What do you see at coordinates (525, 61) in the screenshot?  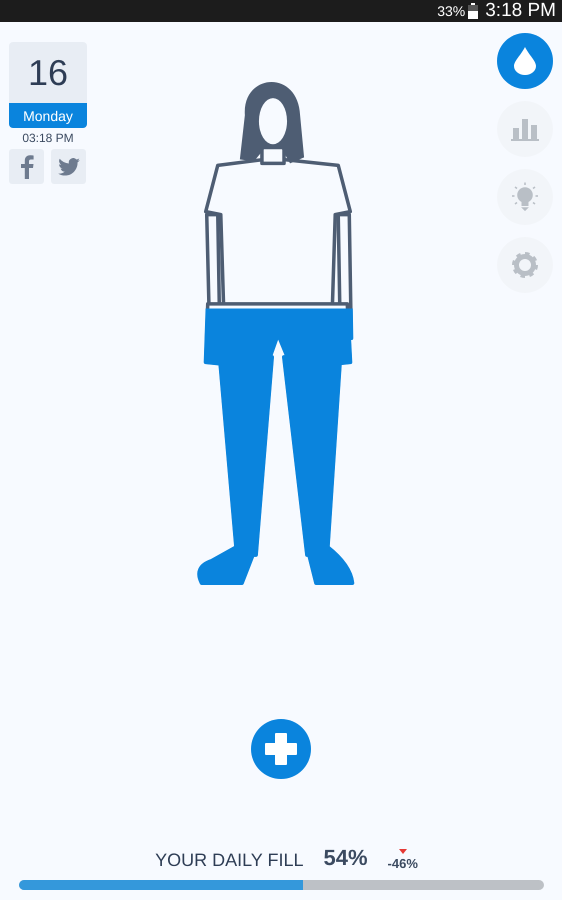 I see `water-drop-icon` at bounding box center [525, 61].